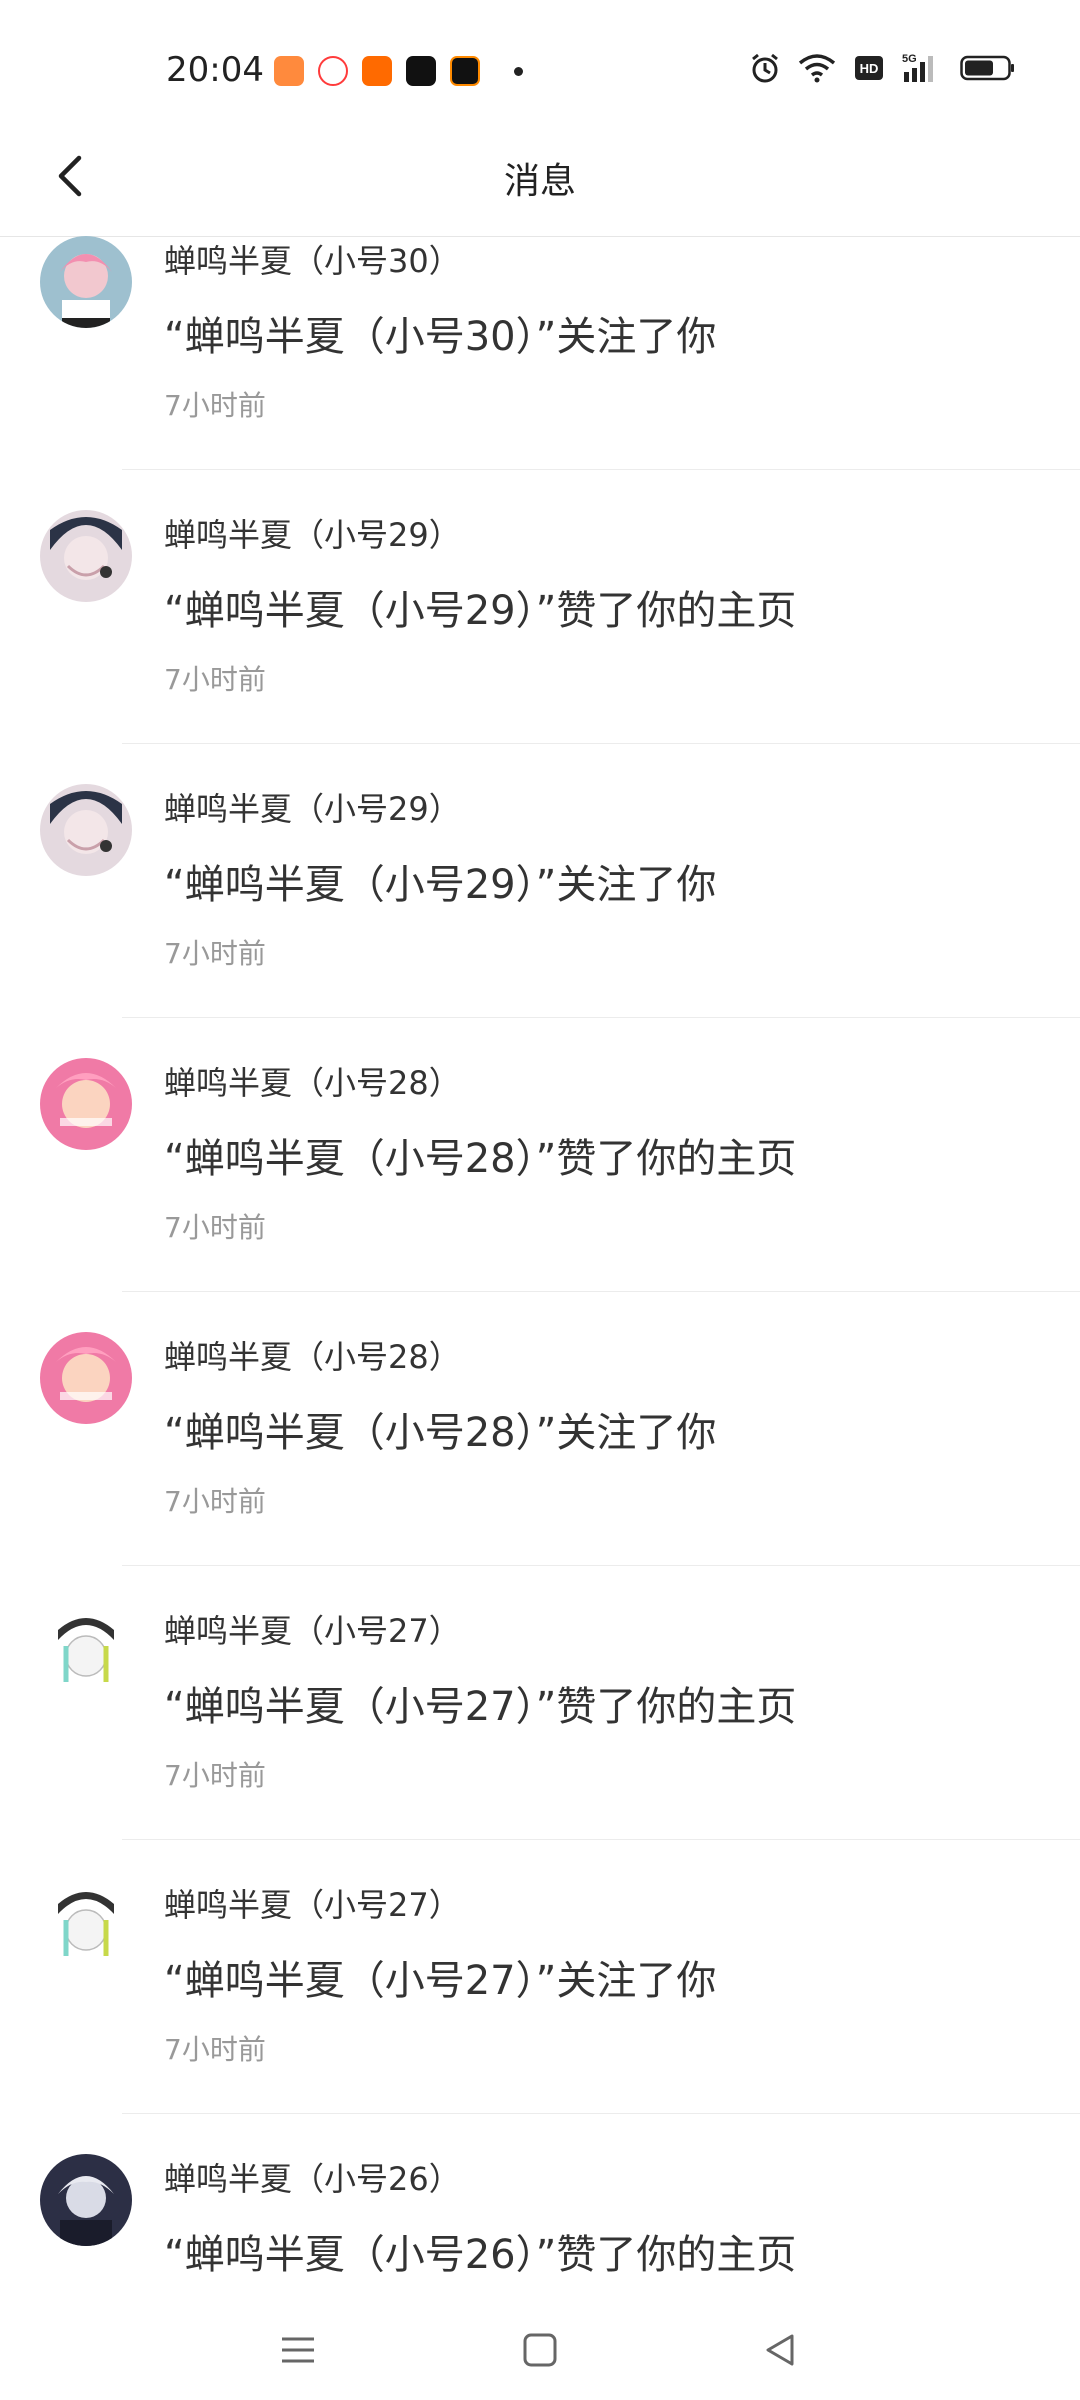  What do you see at coordinates (765, 68) in the screenshot?
I see `alarm-icon` at bounding box center [765, 68].